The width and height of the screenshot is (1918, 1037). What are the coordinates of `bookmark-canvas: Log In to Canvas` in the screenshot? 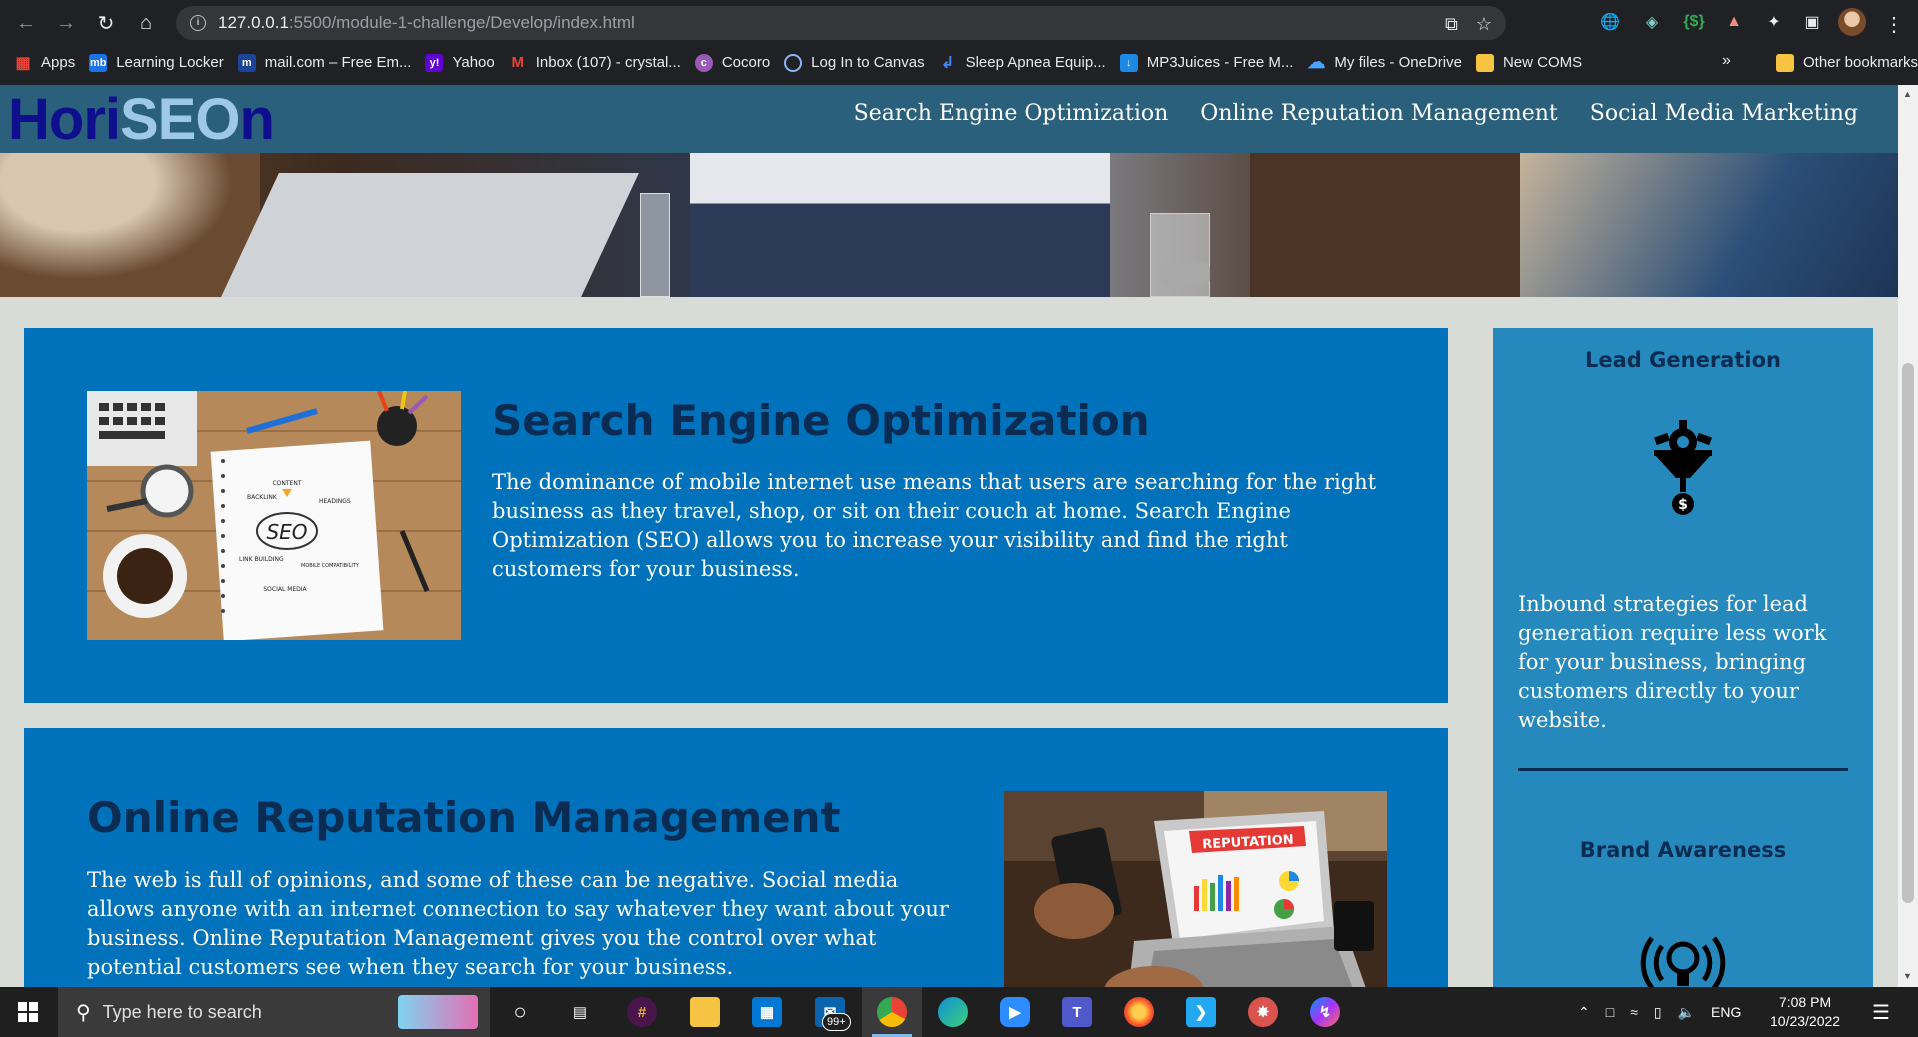 It's located at (854, 62).